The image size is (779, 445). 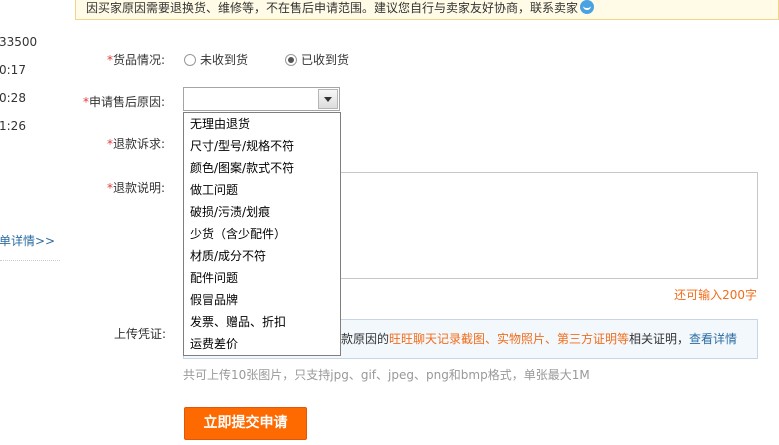 I want to click on radio-not-received: 未收到货, so click(x=216, y=59).